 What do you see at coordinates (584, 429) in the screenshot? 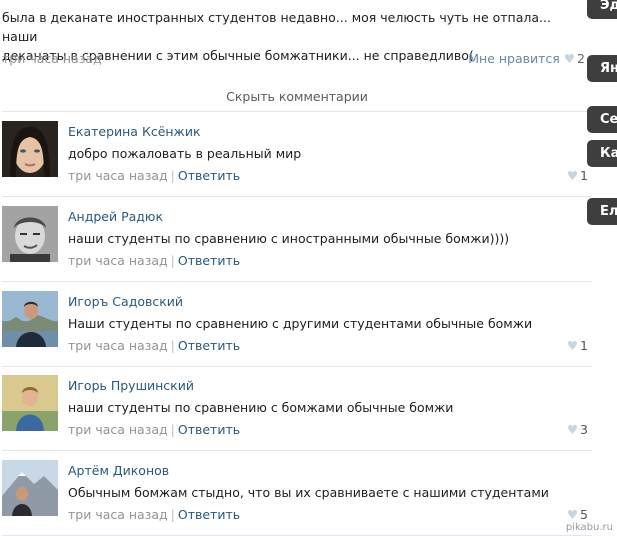
I see `like-count: 3` at bounding box center [584, 429].